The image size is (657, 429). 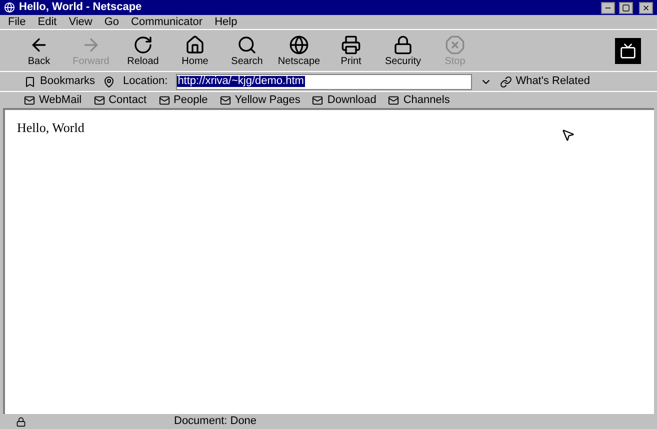 What do you see at coordinates (215, 421) in the screenshot?
I see `status-text: Document: Done` at bounding box center [215, 421].